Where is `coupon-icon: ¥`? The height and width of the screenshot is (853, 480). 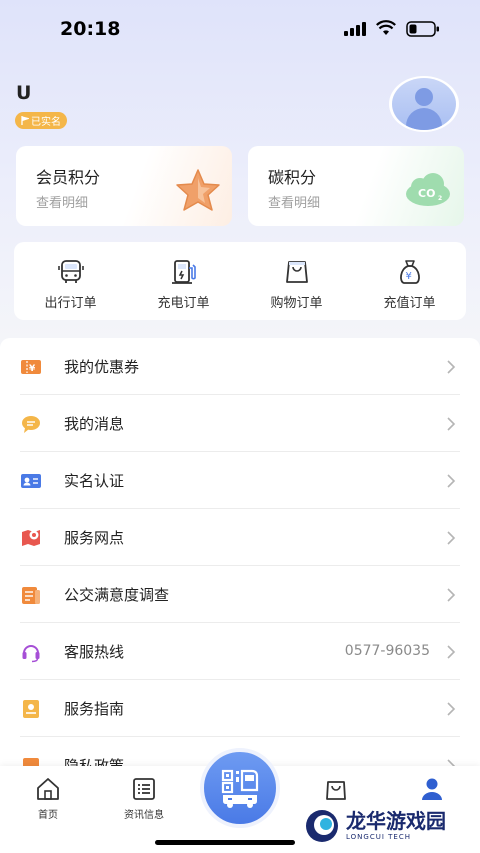 coupon-icon: ¥ is located at coordinates (31, 367).